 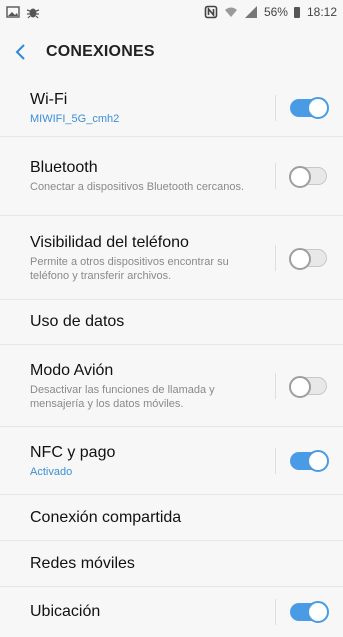 I want to click on setting-title: Ubicación, so click(x=65, y=611).